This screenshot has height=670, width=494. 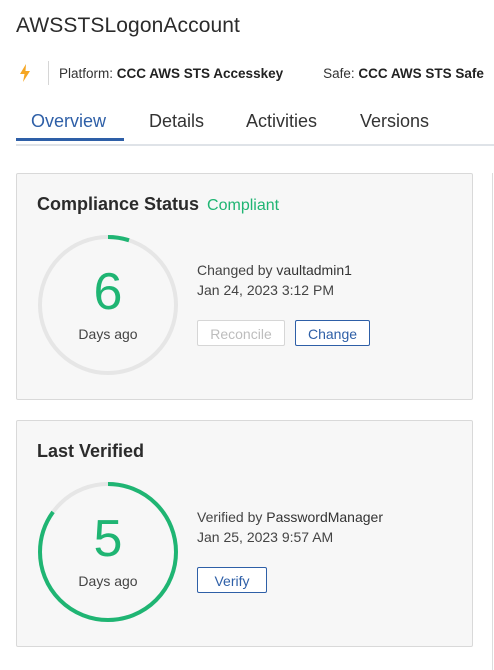 I want to click on tab-versions: Versions, so click(x=394, y=121).